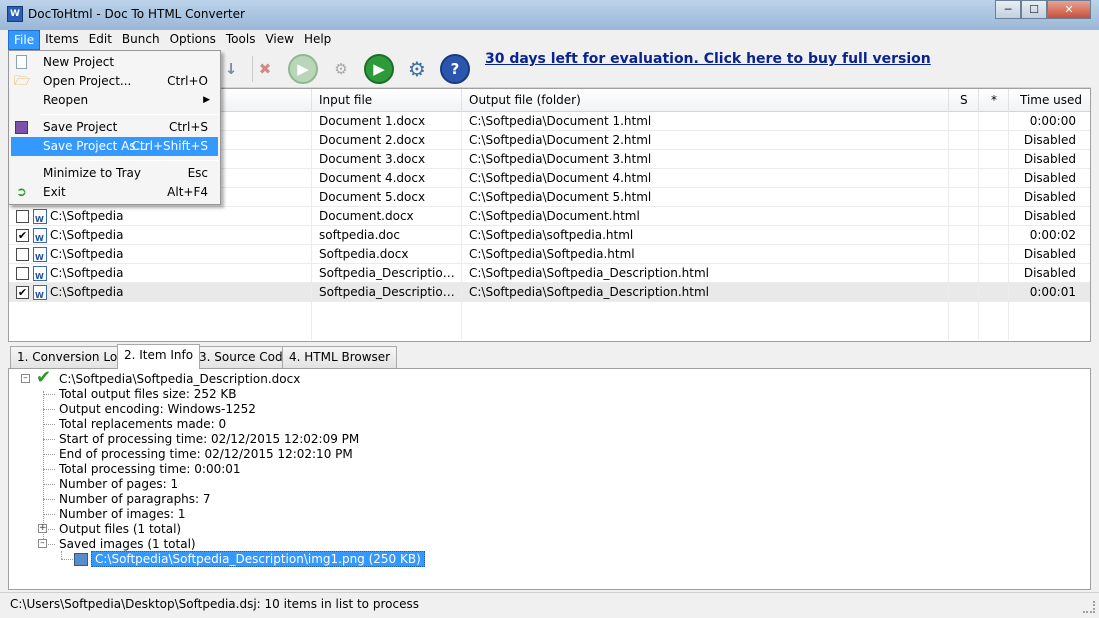  What do you see at coordinates (964, 100) in the screenshot?
I see `header-s: S` at bounding box center [964, 100].